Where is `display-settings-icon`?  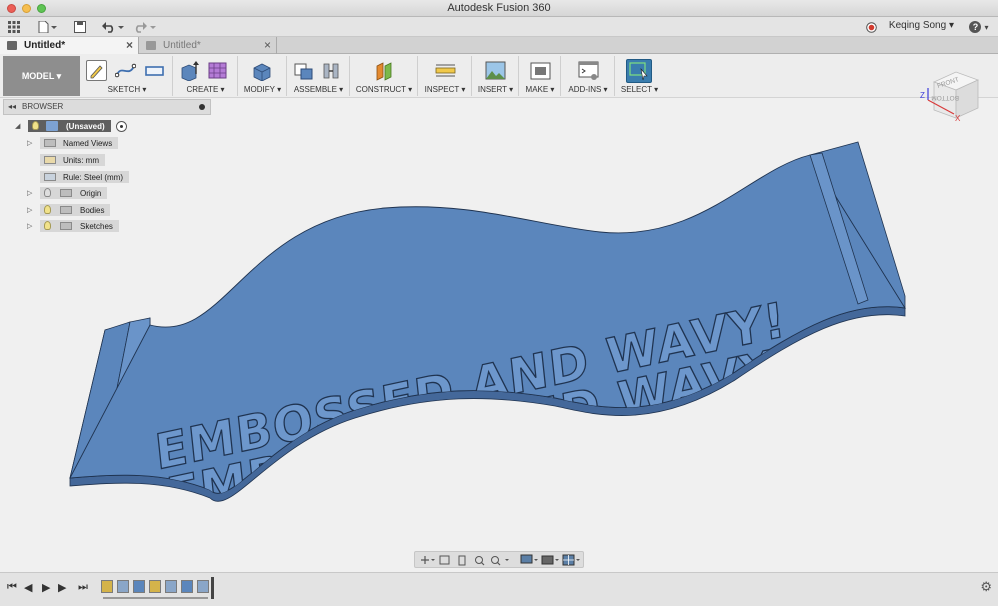 display-settings-icon is located at coordinates (526, 559).